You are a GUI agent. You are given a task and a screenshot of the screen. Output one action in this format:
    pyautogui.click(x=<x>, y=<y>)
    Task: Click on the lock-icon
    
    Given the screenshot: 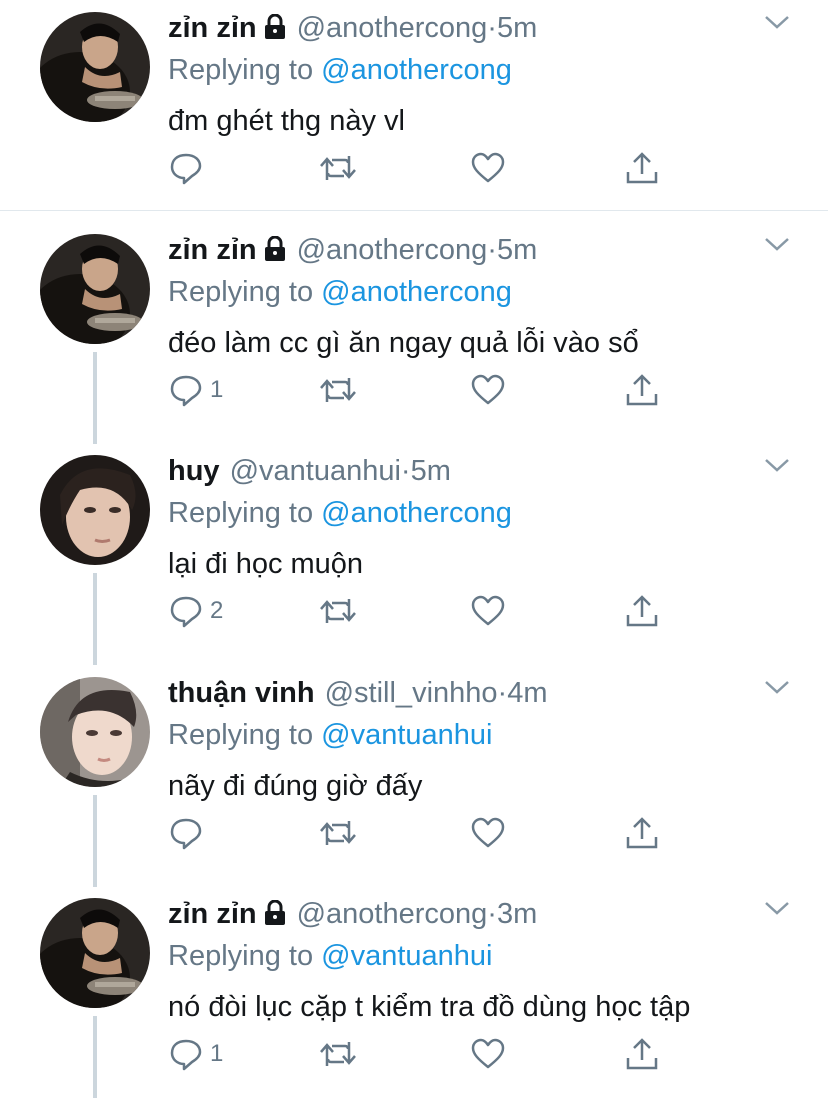 What is the action you would take?
    pyautogui.click(x=275, y=917)
    